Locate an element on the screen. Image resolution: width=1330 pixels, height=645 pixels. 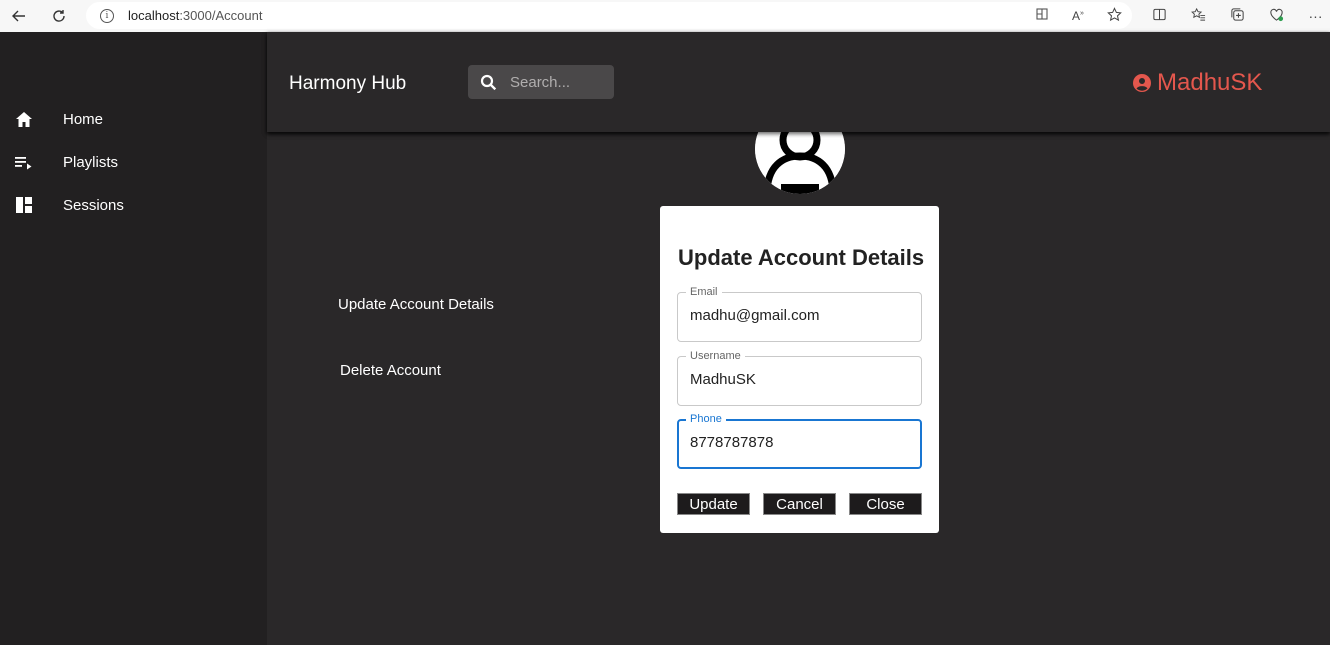
email-field: Email is located at coordinates (799, 313).